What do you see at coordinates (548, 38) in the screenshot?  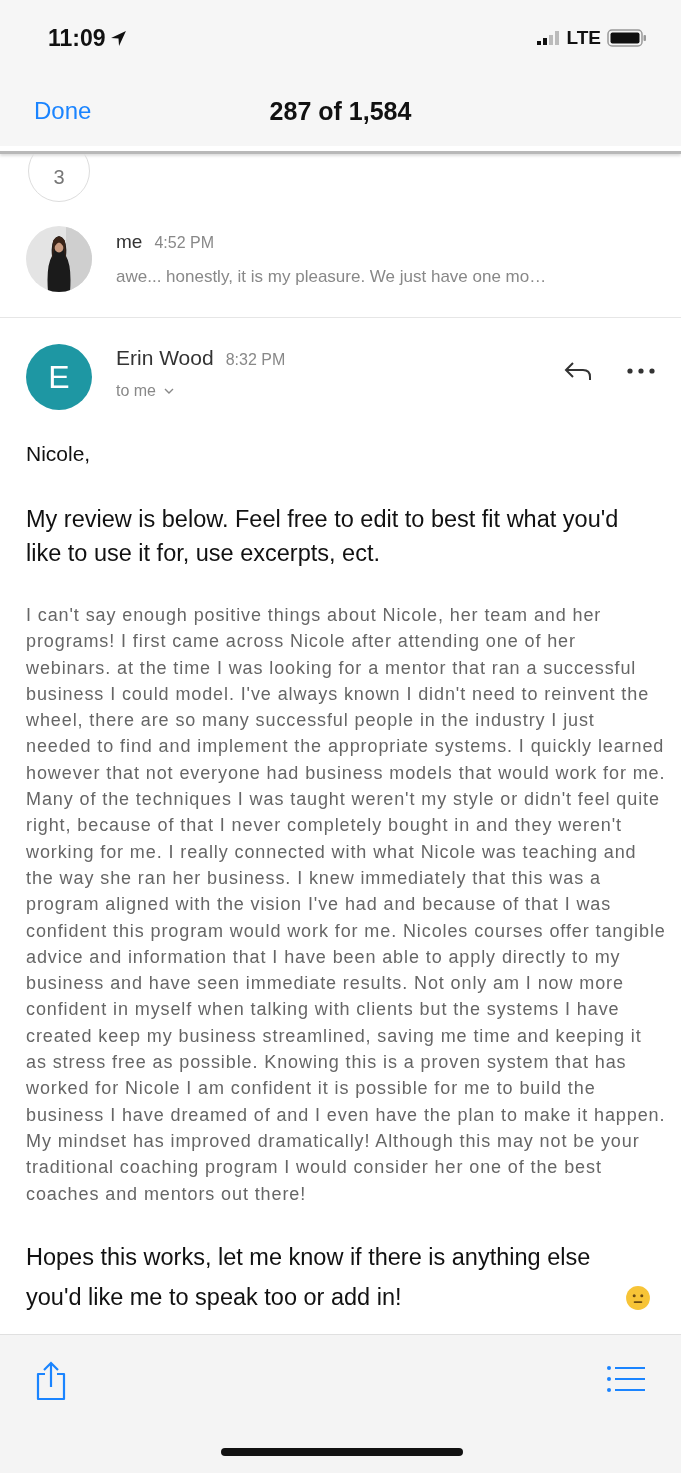 I see `signal-icon` at bounding box center [548, 38].